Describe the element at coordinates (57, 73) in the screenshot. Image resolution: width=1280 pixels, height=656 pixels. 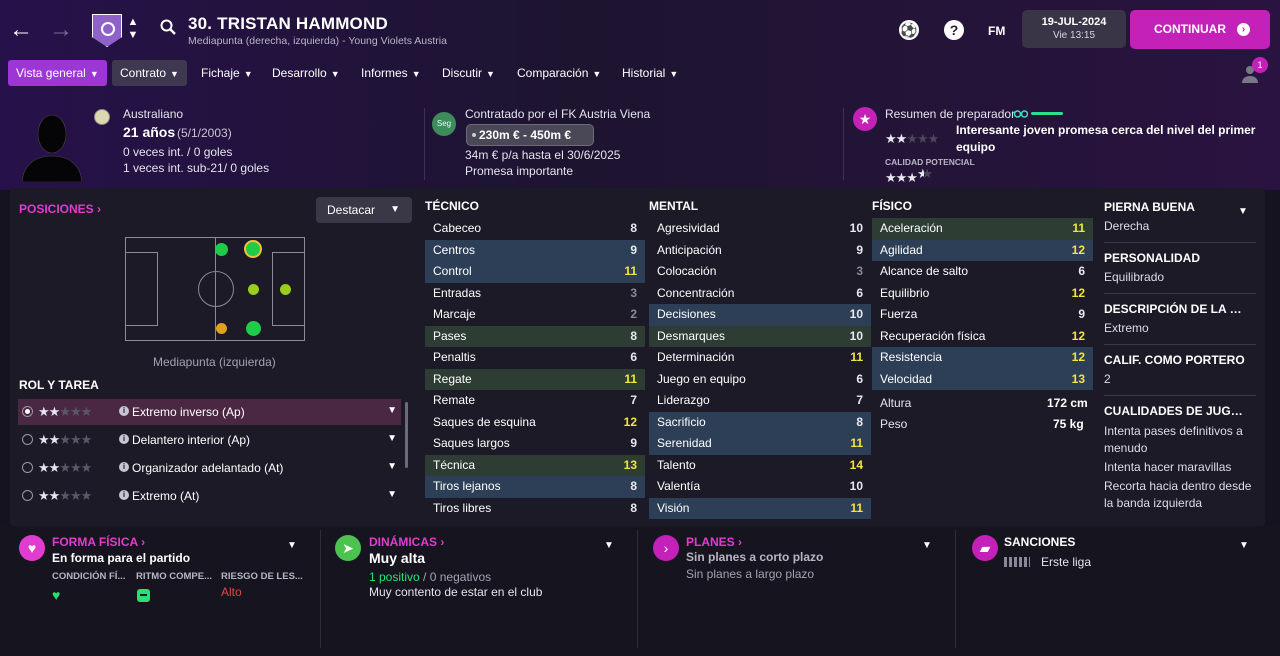
I see `menu-vista-general: Vista general ▼` at that location.